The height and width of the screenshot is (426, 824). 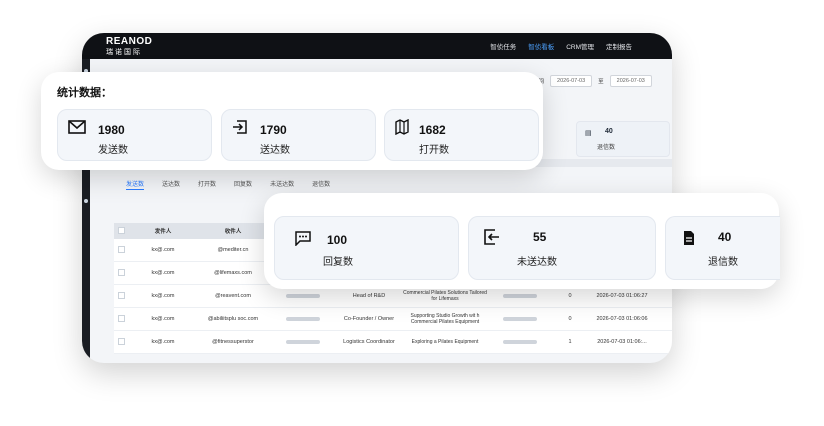 What do you see at coordinates (366, 248) in the screenshot?
I see `stat-card-replied: 100 回复数` at bounding box center [366, 248].